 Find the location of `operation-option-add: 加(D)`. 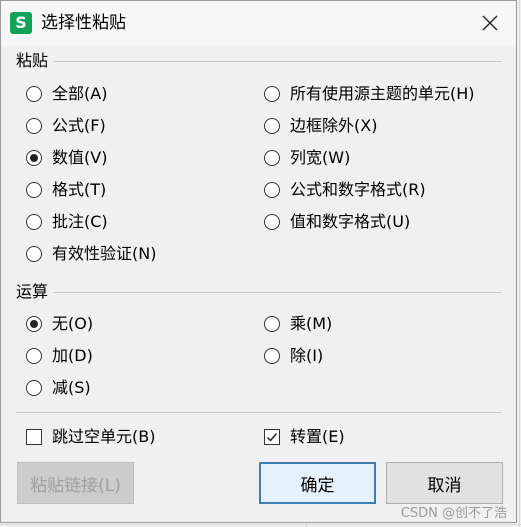

operation-option-add: 加(D) is located at coordinates (59, 356).